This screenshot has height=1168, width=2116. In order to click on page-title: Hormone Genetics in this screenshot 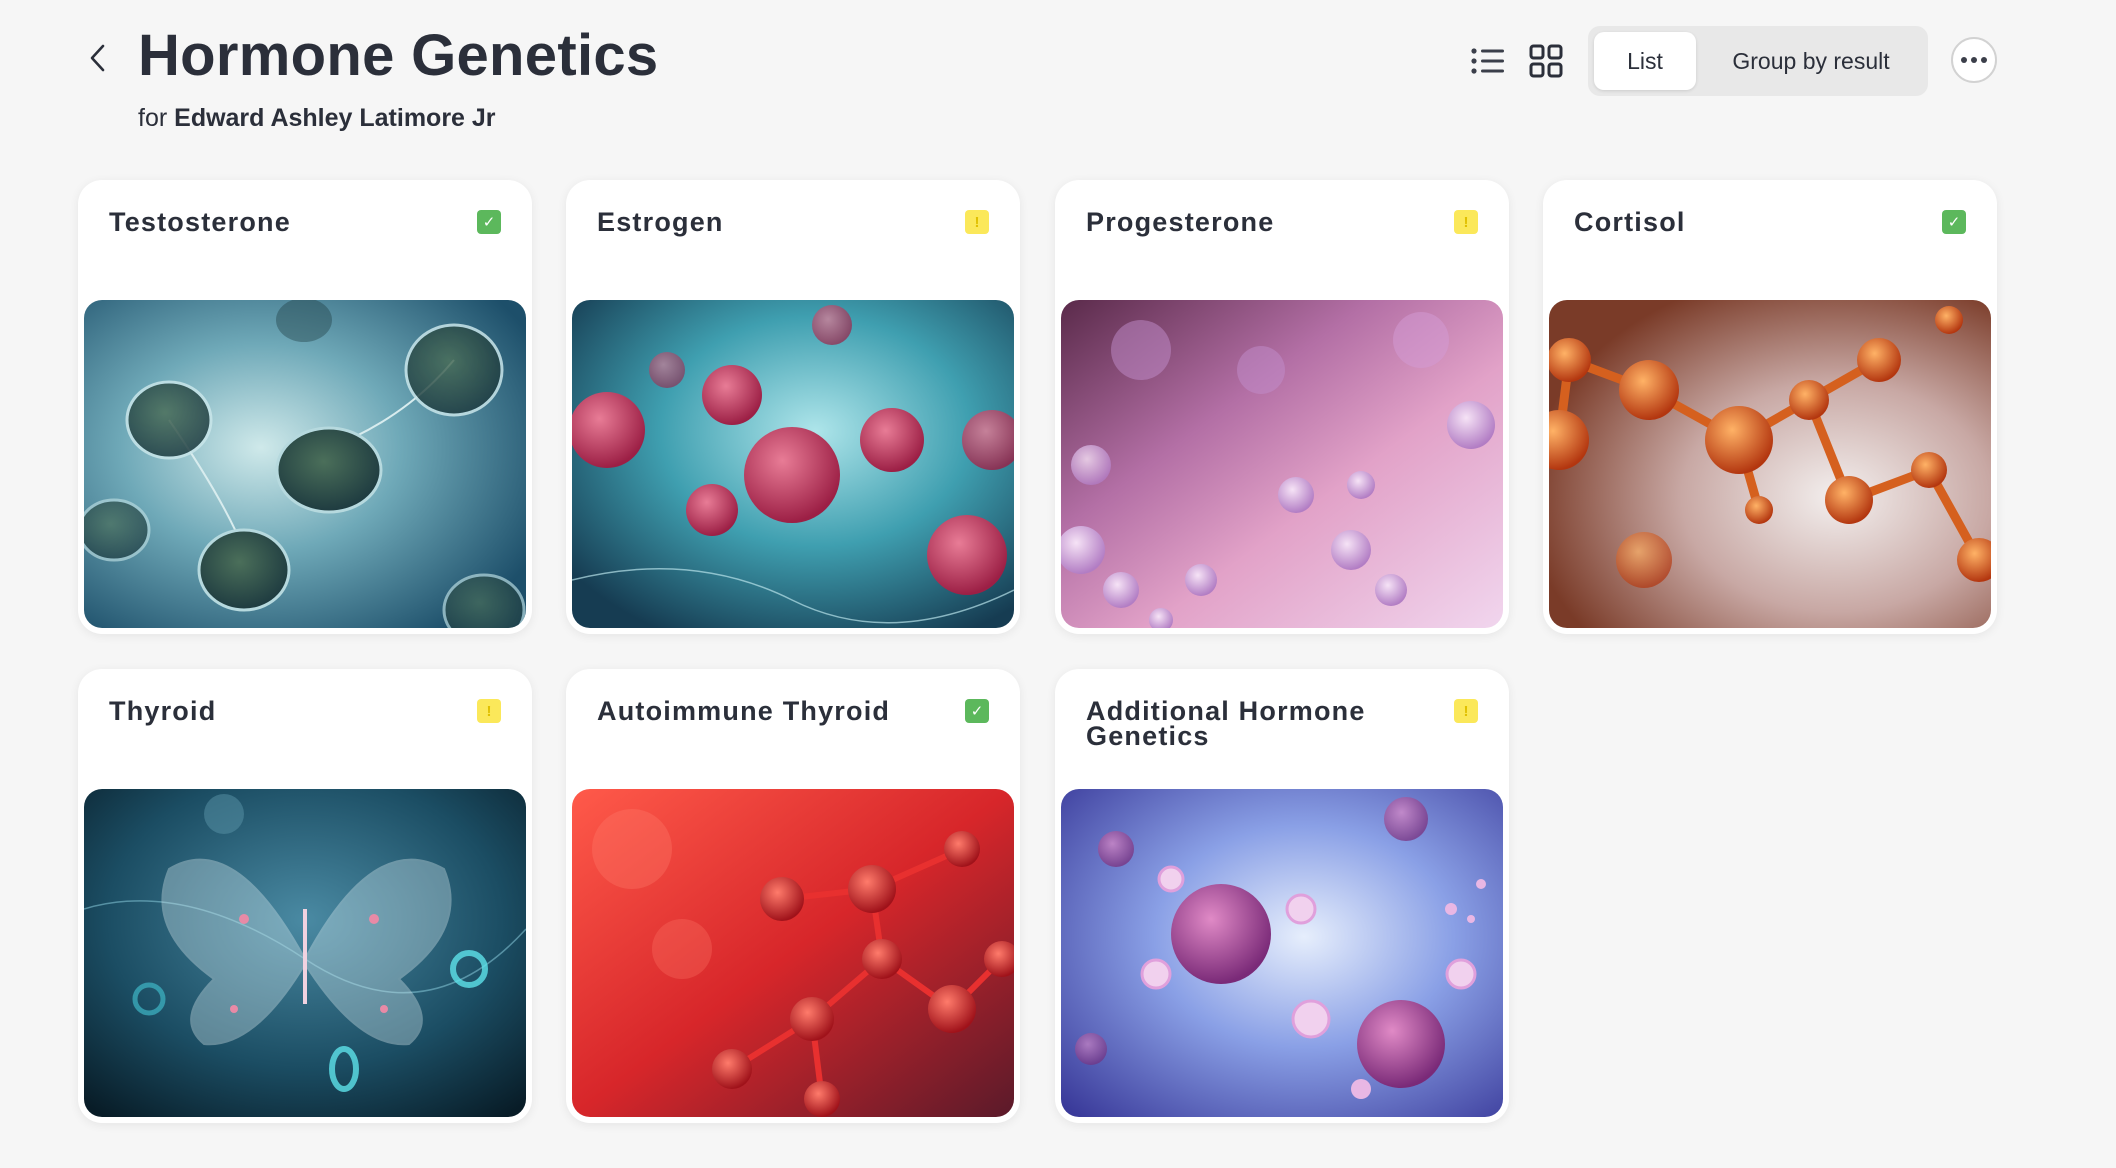, I will do `click(398, 55)`.